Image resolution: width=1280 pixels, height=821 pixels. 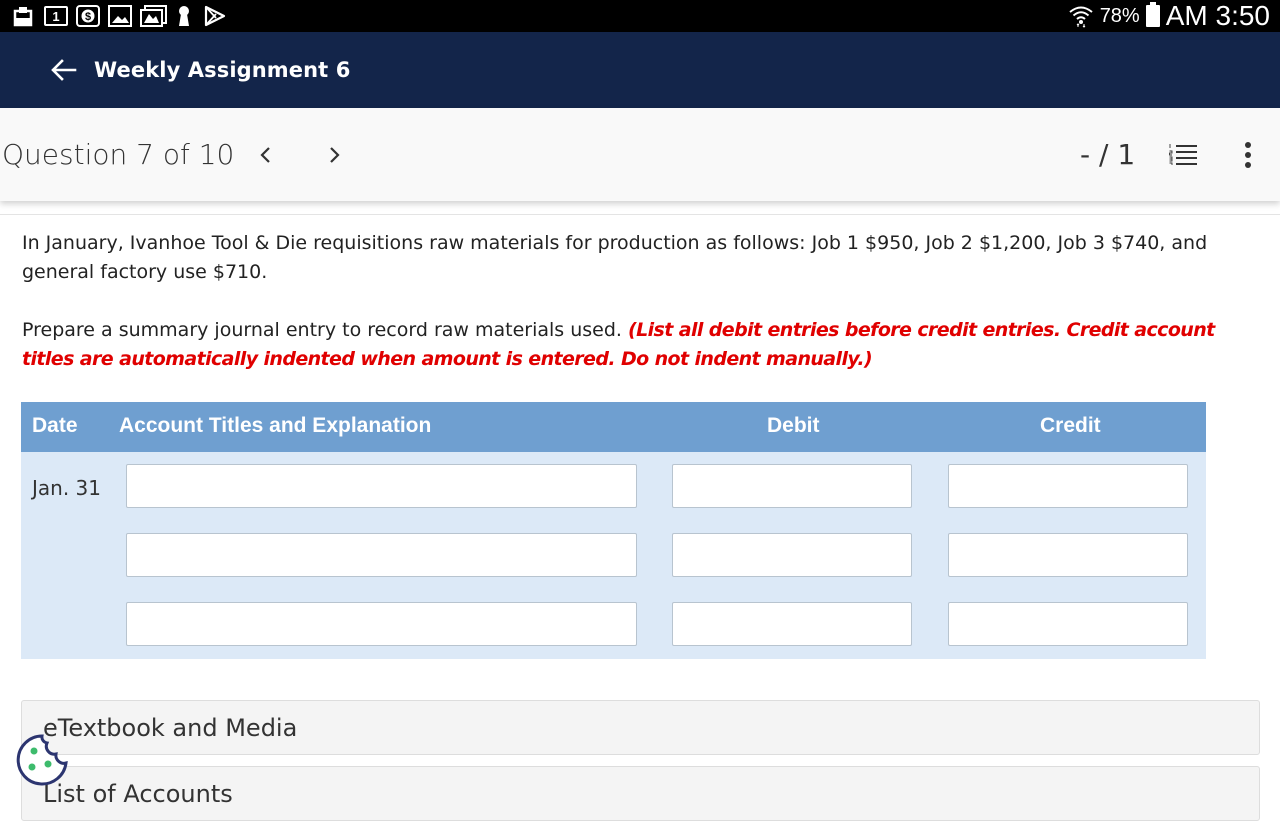 What do you see at coordinates (120, 16) in the screenshot?
I see `image-icon` at bounding box center [120, 16].